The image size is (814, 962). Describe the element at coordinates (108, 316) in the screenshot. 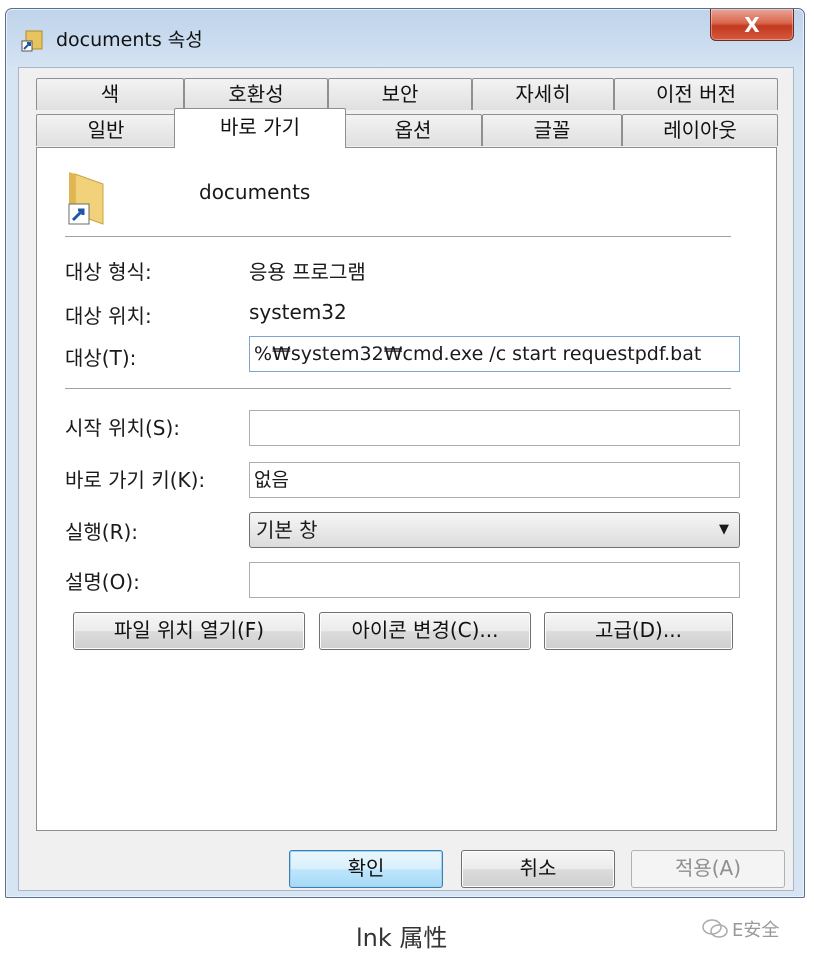

I see `target-location-label: 대상 위치:` at that location.